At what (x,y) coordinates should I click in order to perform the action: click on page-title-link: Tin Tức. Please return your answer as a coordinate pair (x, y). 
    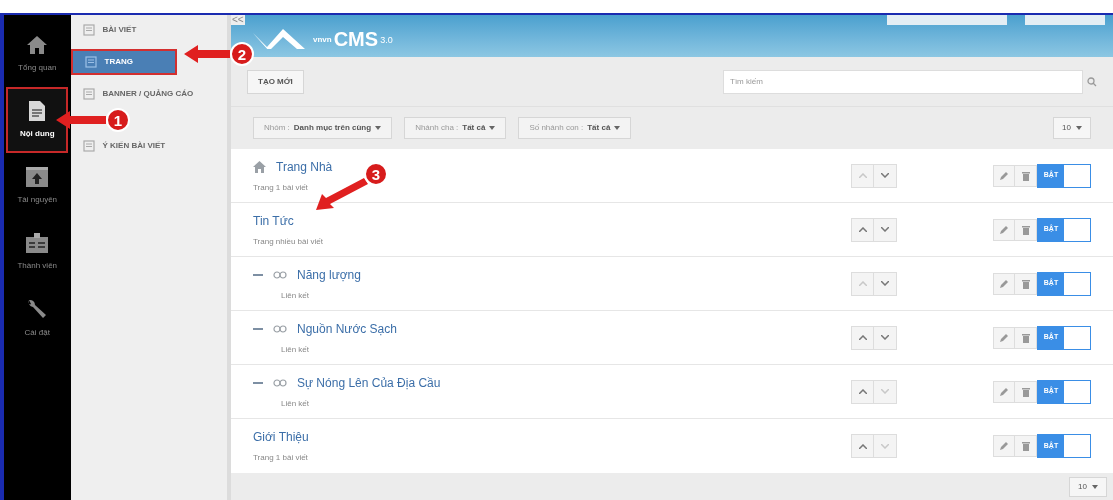
    Looking at the image, I should click on (273, 220).